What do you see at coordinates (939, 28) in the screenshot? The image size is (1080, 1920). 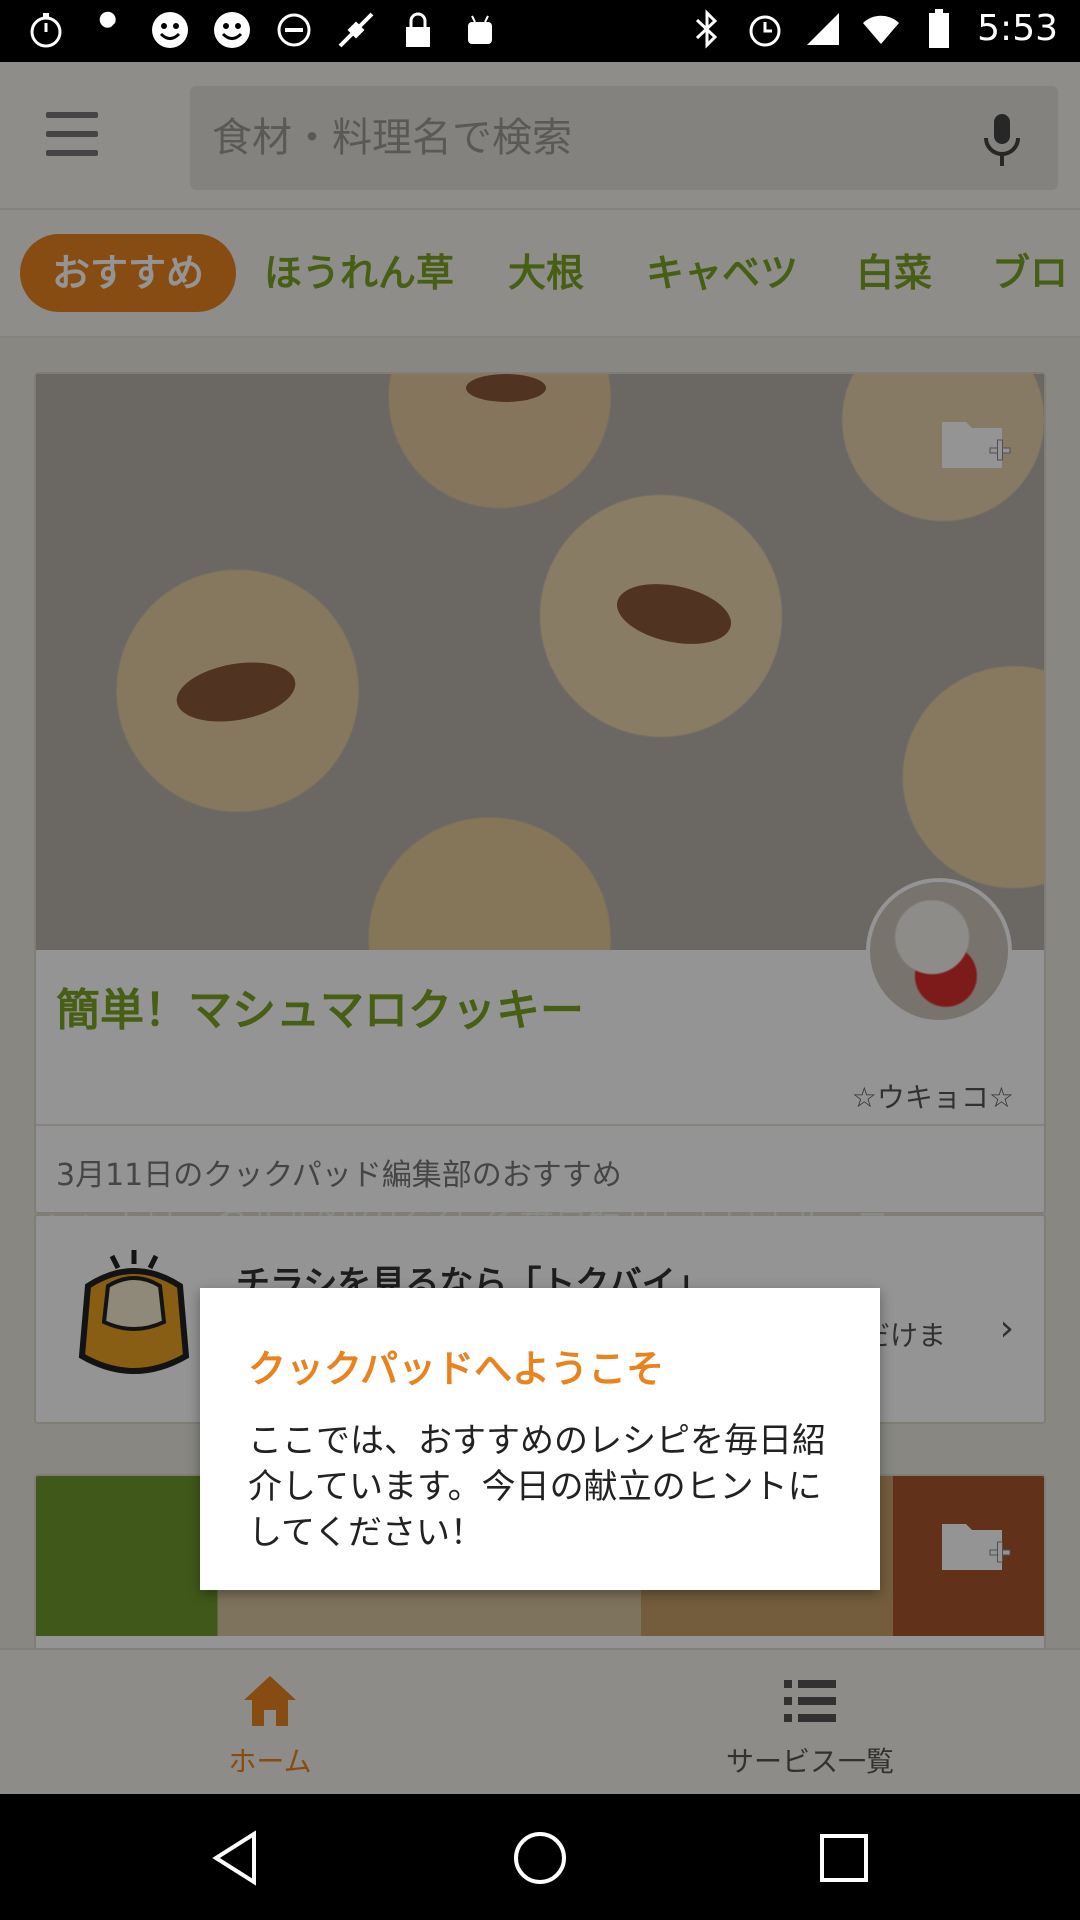 I see `battery-icon` at bounding box center [939, 28].